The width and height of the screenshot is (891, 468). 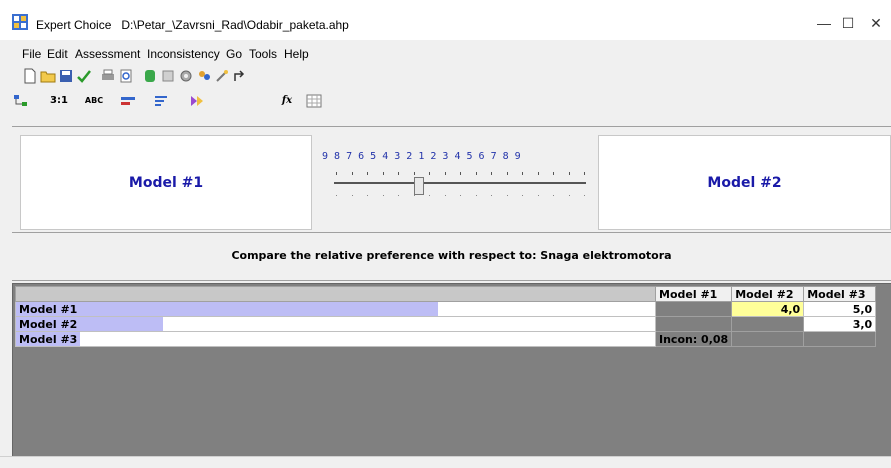 I want to click on tab-data-grid, so click(x=164, y=102).